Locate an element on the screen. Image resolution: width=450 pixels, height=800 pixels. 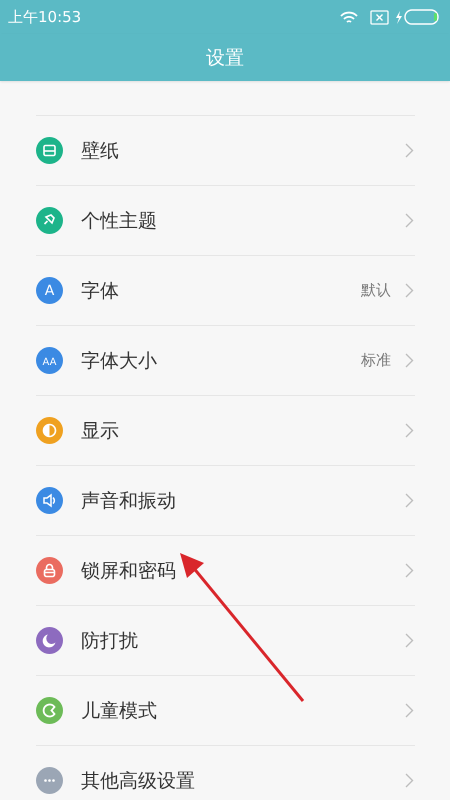
settings-item: A 字体 默认 is located at coordinates (225, 291).